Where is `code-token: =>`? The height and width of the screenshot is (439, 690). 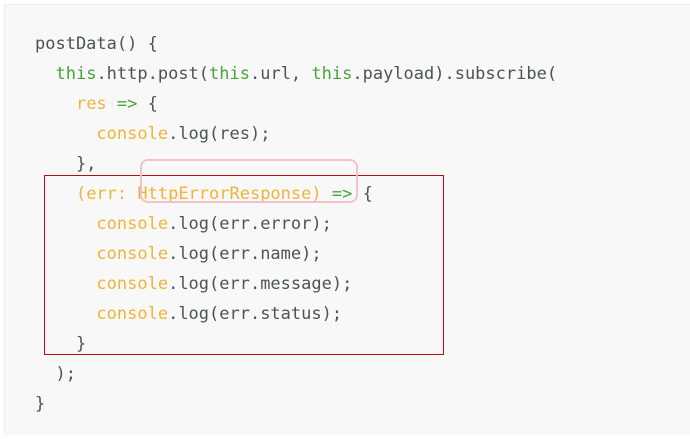
code-token: => is located at coordinates (127, 104).